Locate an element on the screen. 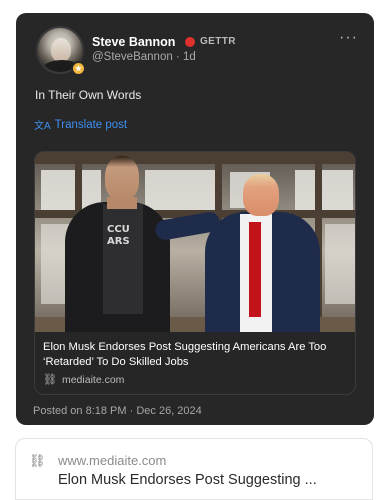 This screenshot has height=500, width=389. gold-badge-icon: ★ is located at coordinates (78, 68).